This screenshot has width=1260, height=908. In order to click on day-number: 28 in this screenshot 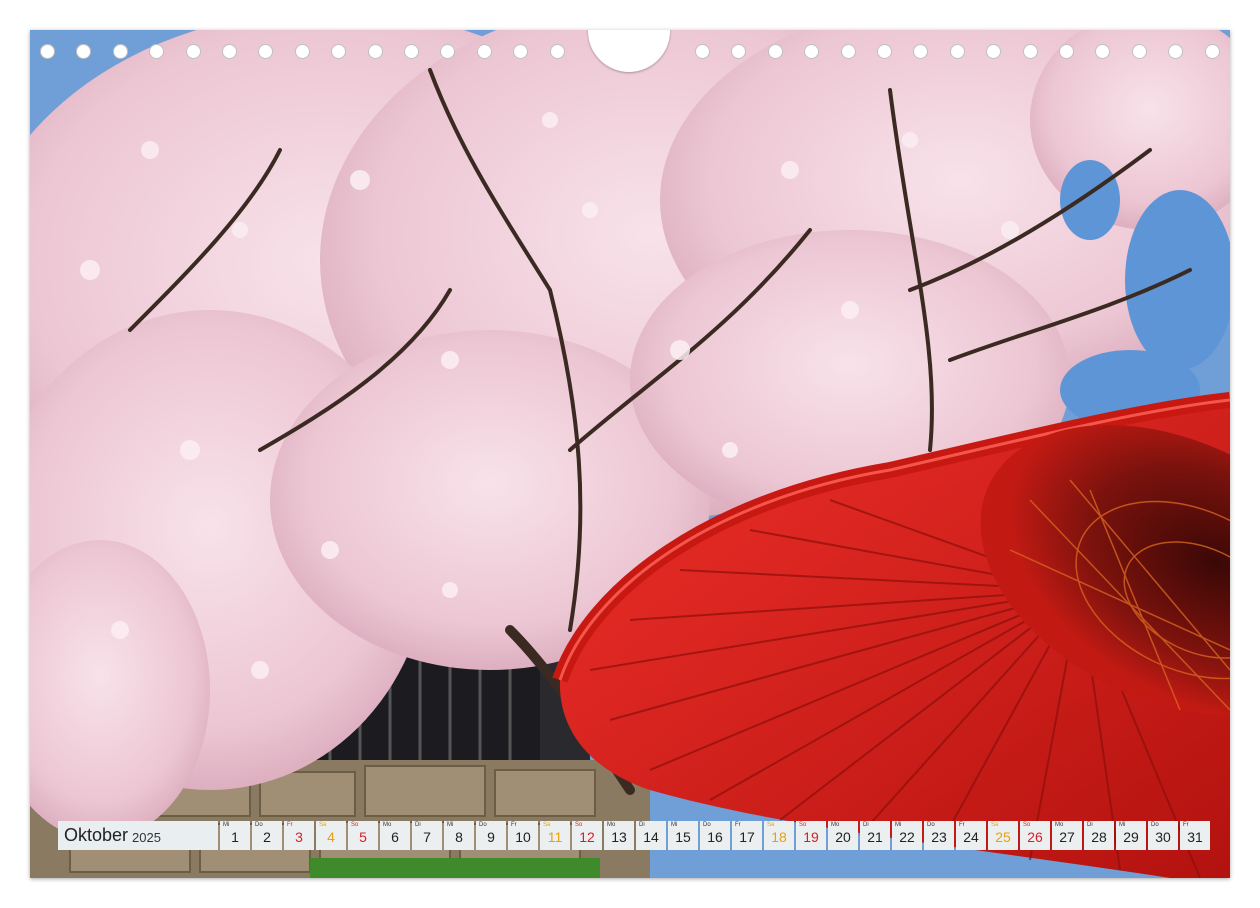, I will do `click(1099, 837)`.